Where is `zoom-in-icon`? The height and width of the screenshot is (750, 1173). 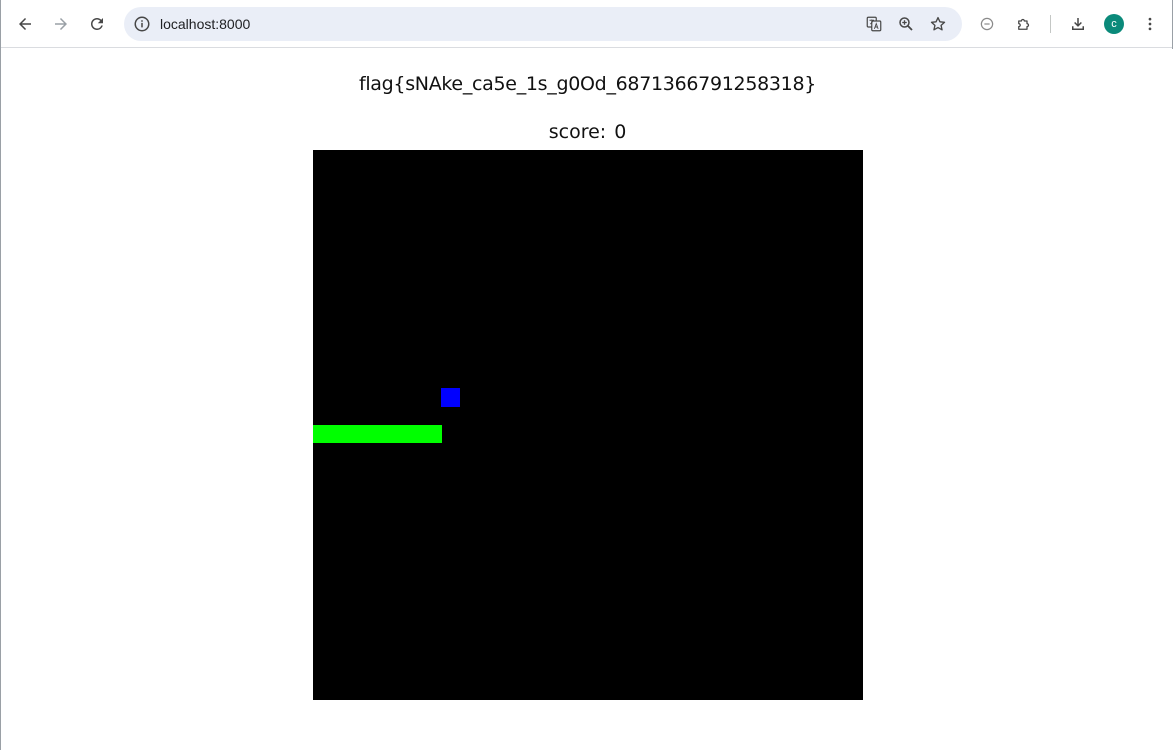
zoom-in-icon is located at coordinates (906, 24).